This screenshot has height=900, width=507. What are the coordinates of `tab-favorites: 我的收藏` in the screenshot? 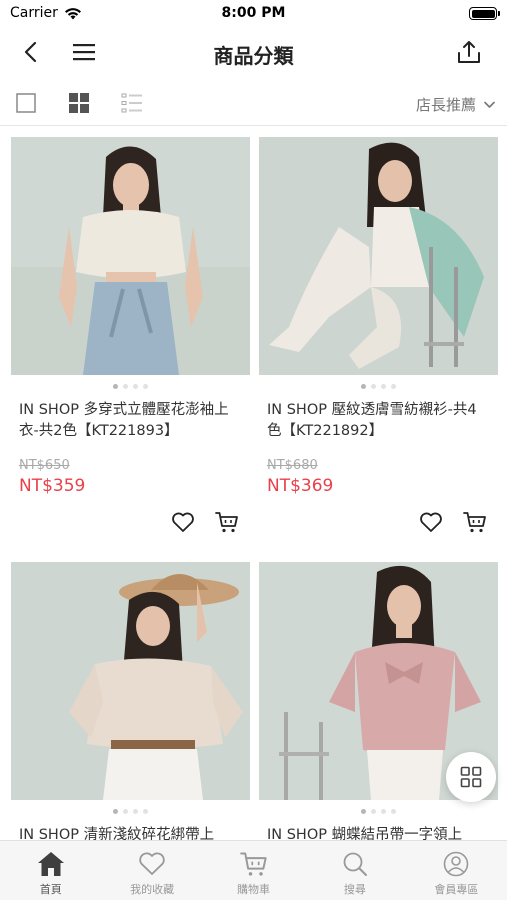 It's located at (151, 870).